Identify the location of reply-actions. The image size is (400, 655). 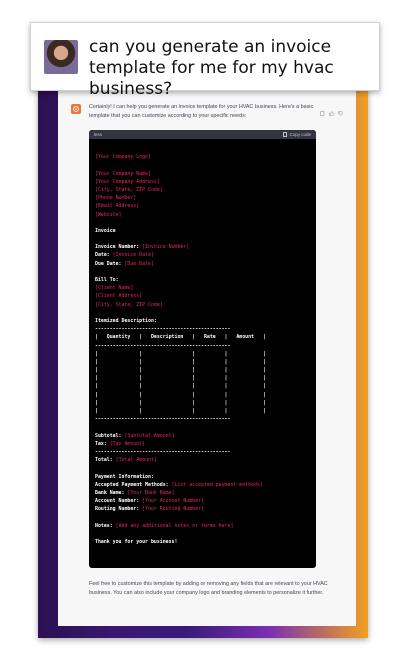
(331, 109).